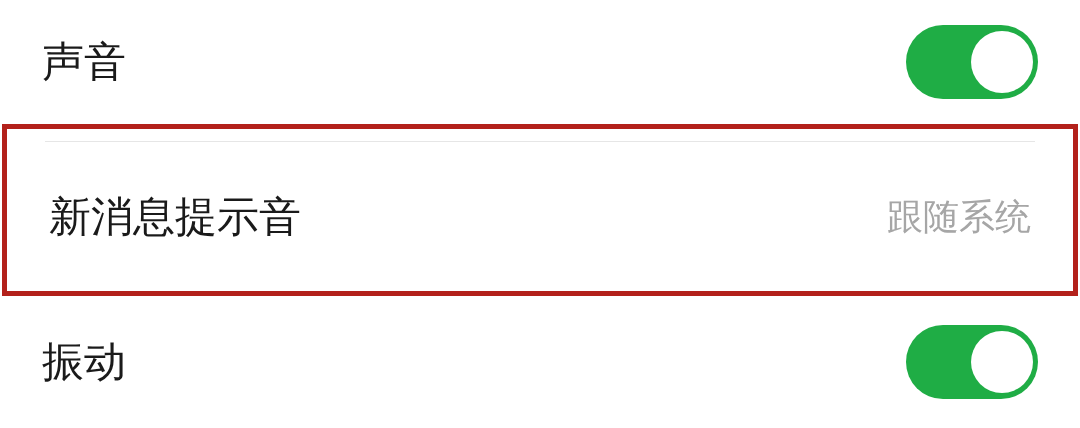 This screenshot has width=1080, height=428. I want to click on setting-label: 新消息提示音, so click(175, 216).